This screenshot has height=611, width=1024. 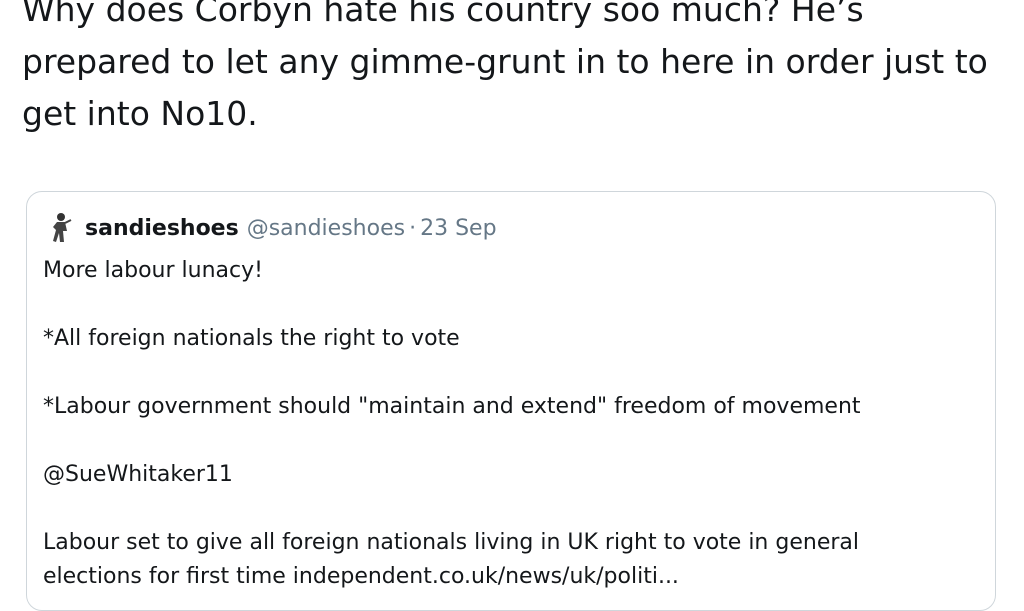 What do you see at coordinates (458, 228) in the screenshot?
I see `quoted-date: 23 Sep` at bounding box center [458, 228].